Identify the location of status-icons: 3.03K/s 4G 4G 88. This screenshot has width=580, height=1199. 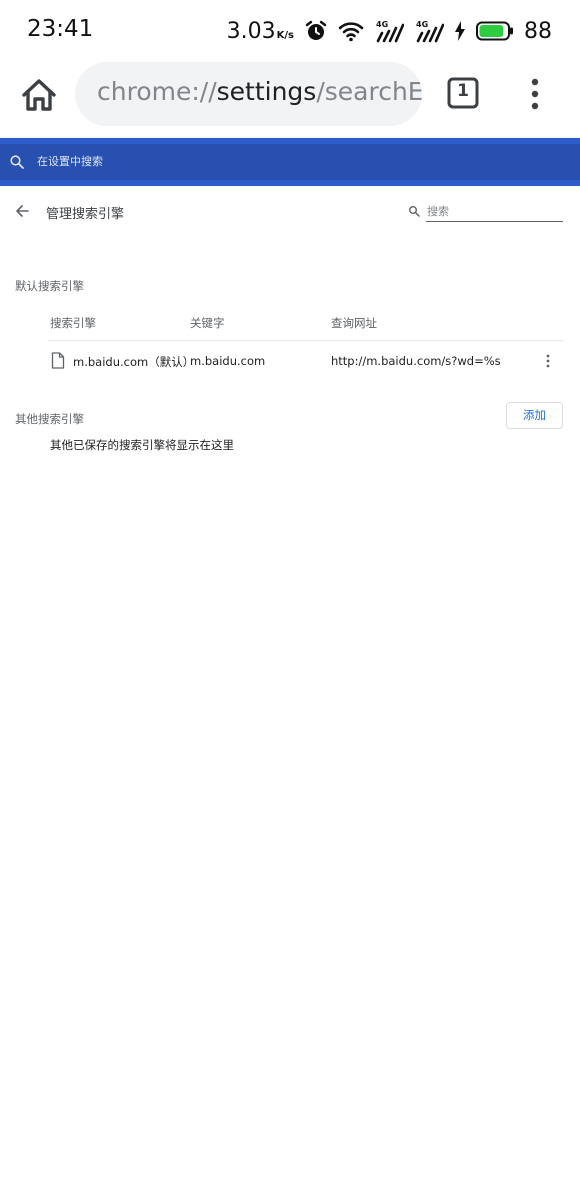
(389, 31).